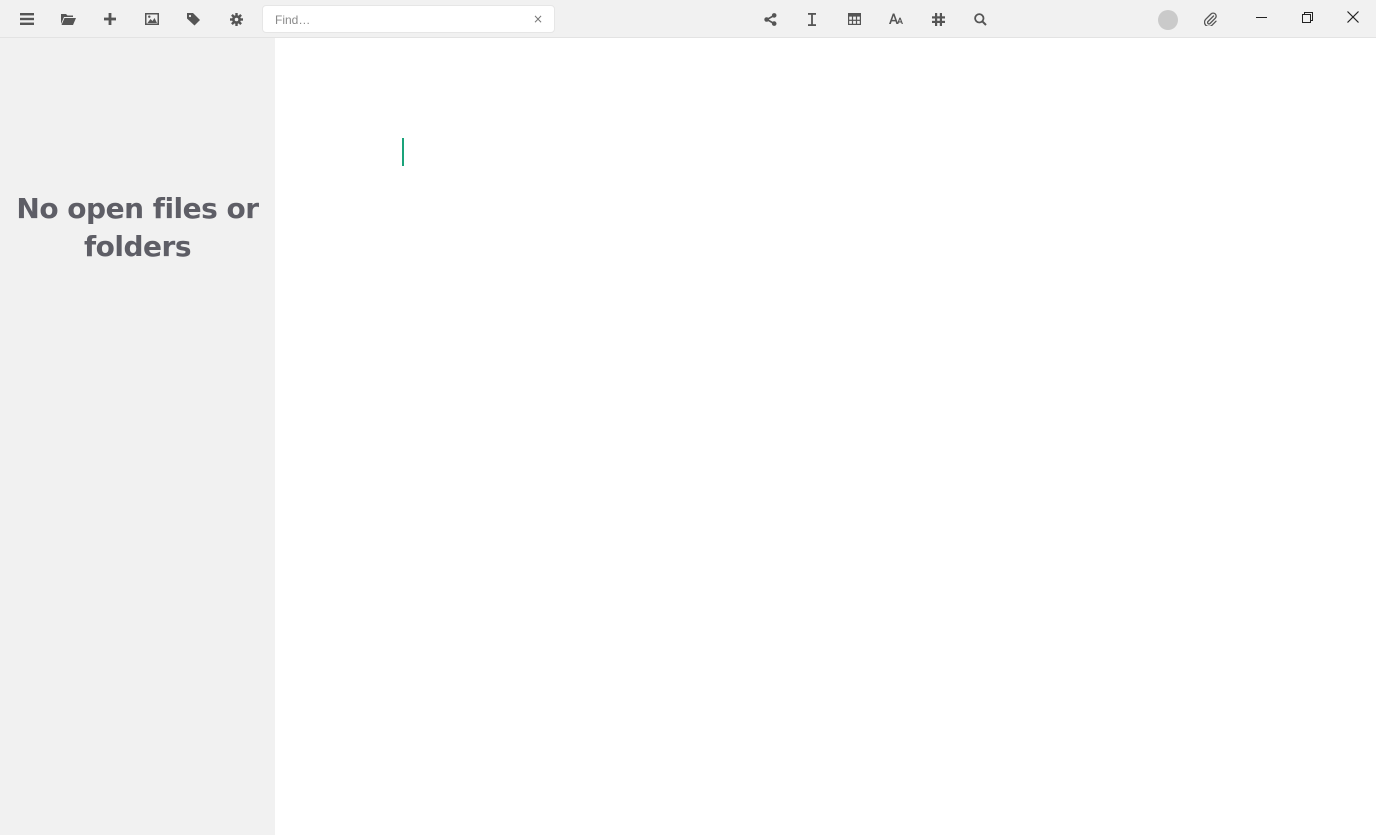 The image size is (1376, 835). What do you see at coordinates (152, 19) in the screenshot?
I see `image-icon` at bounding box center [152, 19].